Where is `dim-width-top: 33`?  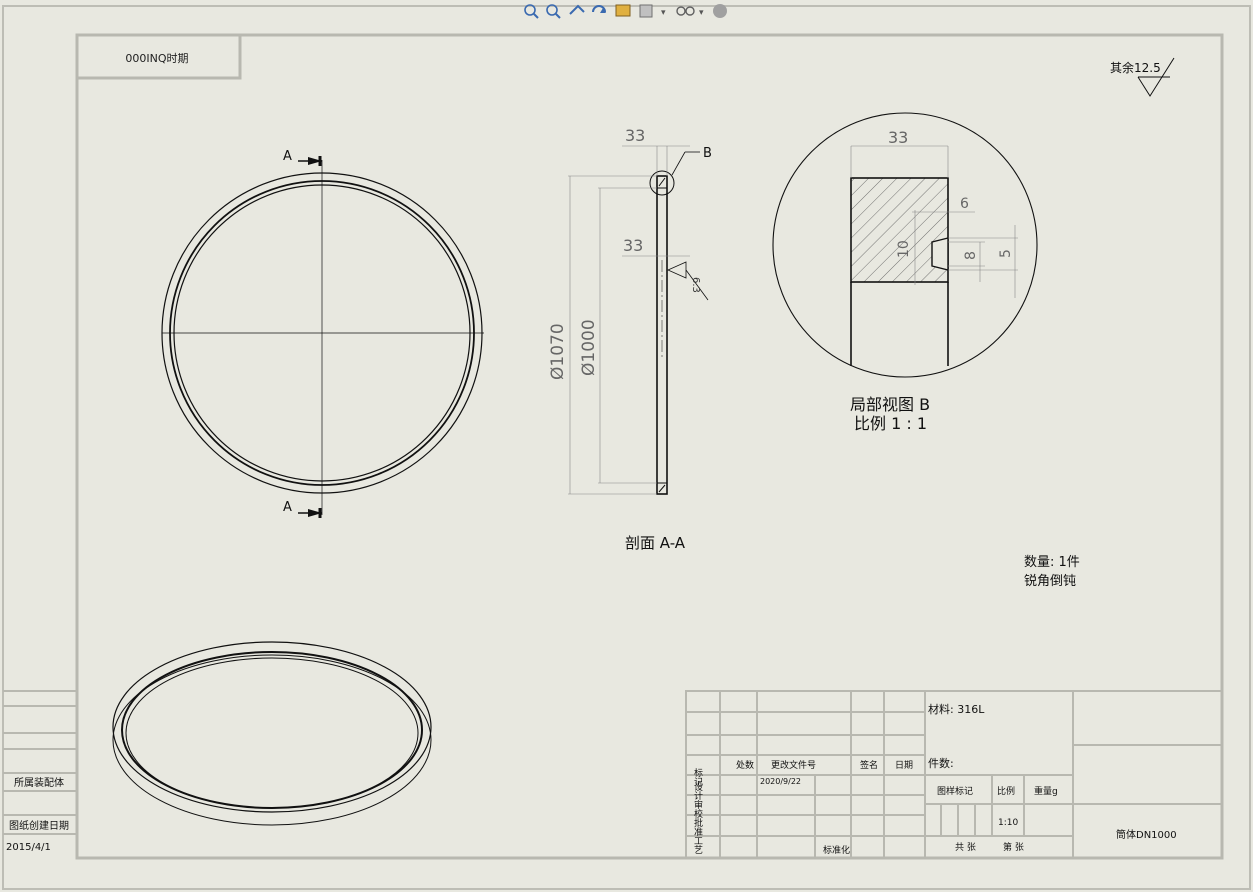 dim-width-top: 33 is located at coordinates (635, 135).